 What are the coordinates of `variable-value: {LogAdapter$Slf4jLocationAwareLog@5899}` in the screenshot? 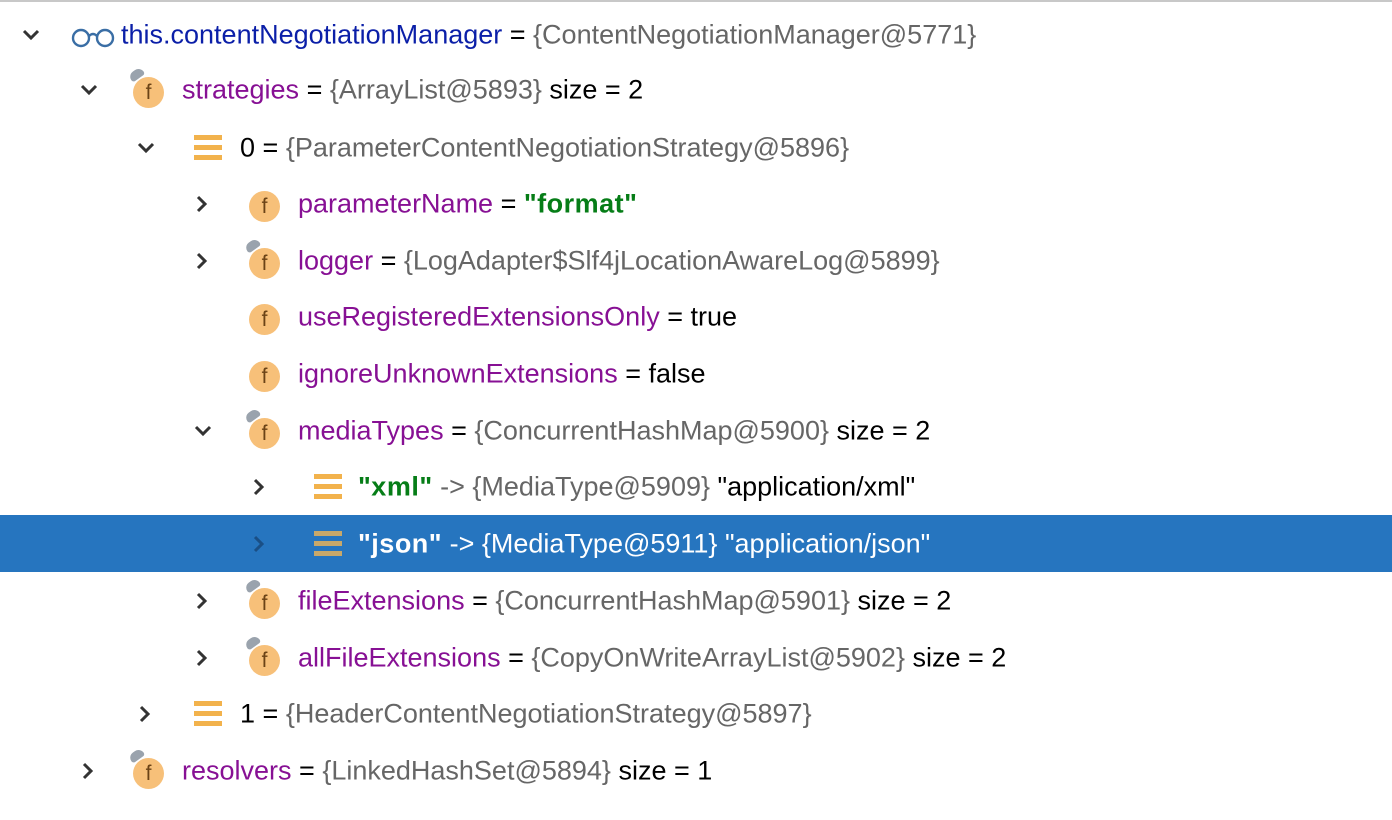 It's located at (671, 260).